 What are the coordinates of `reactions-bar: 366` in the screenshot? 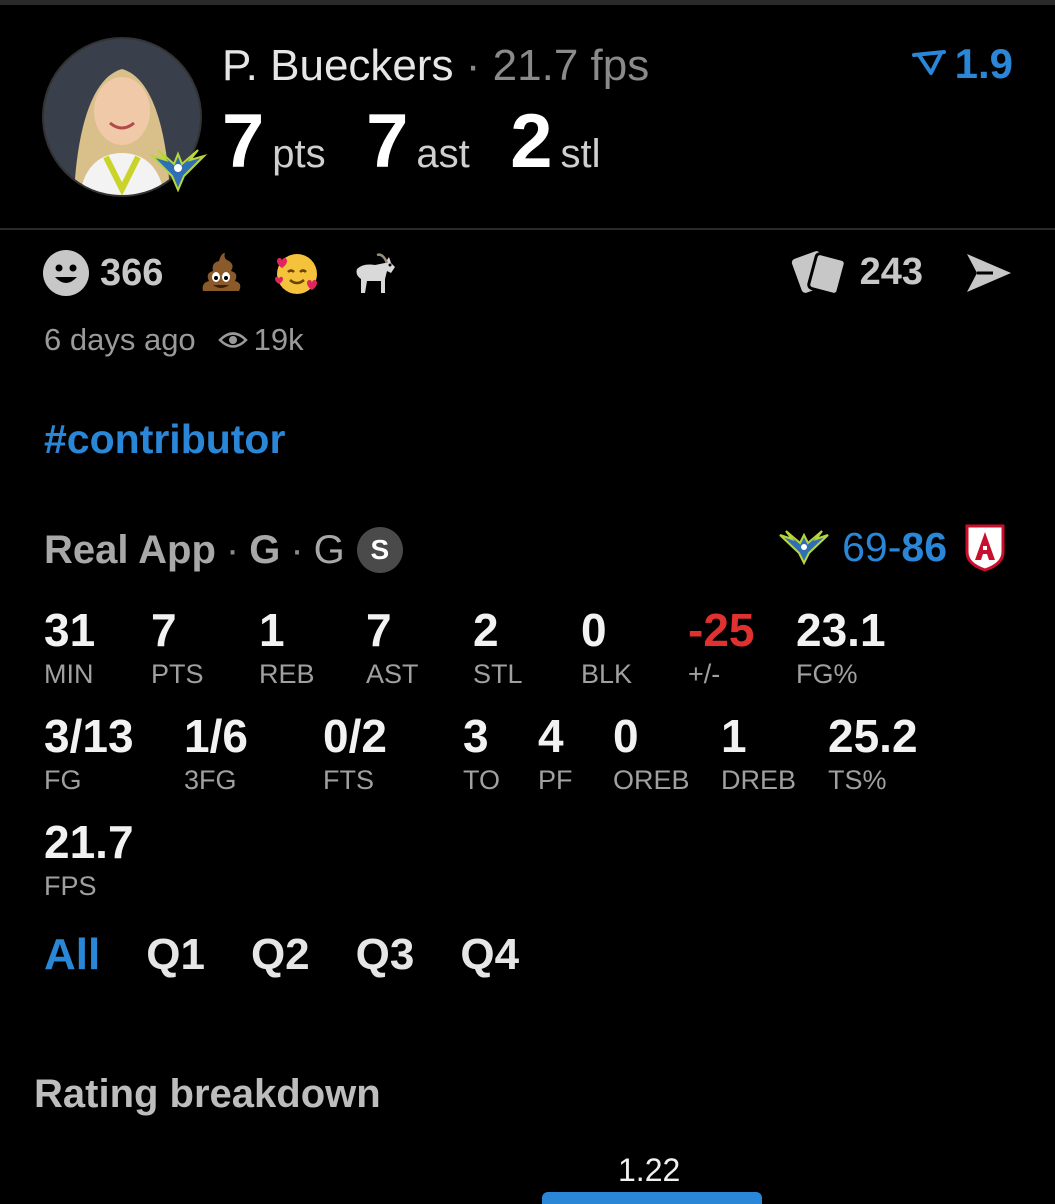 It's located at (233, 273).